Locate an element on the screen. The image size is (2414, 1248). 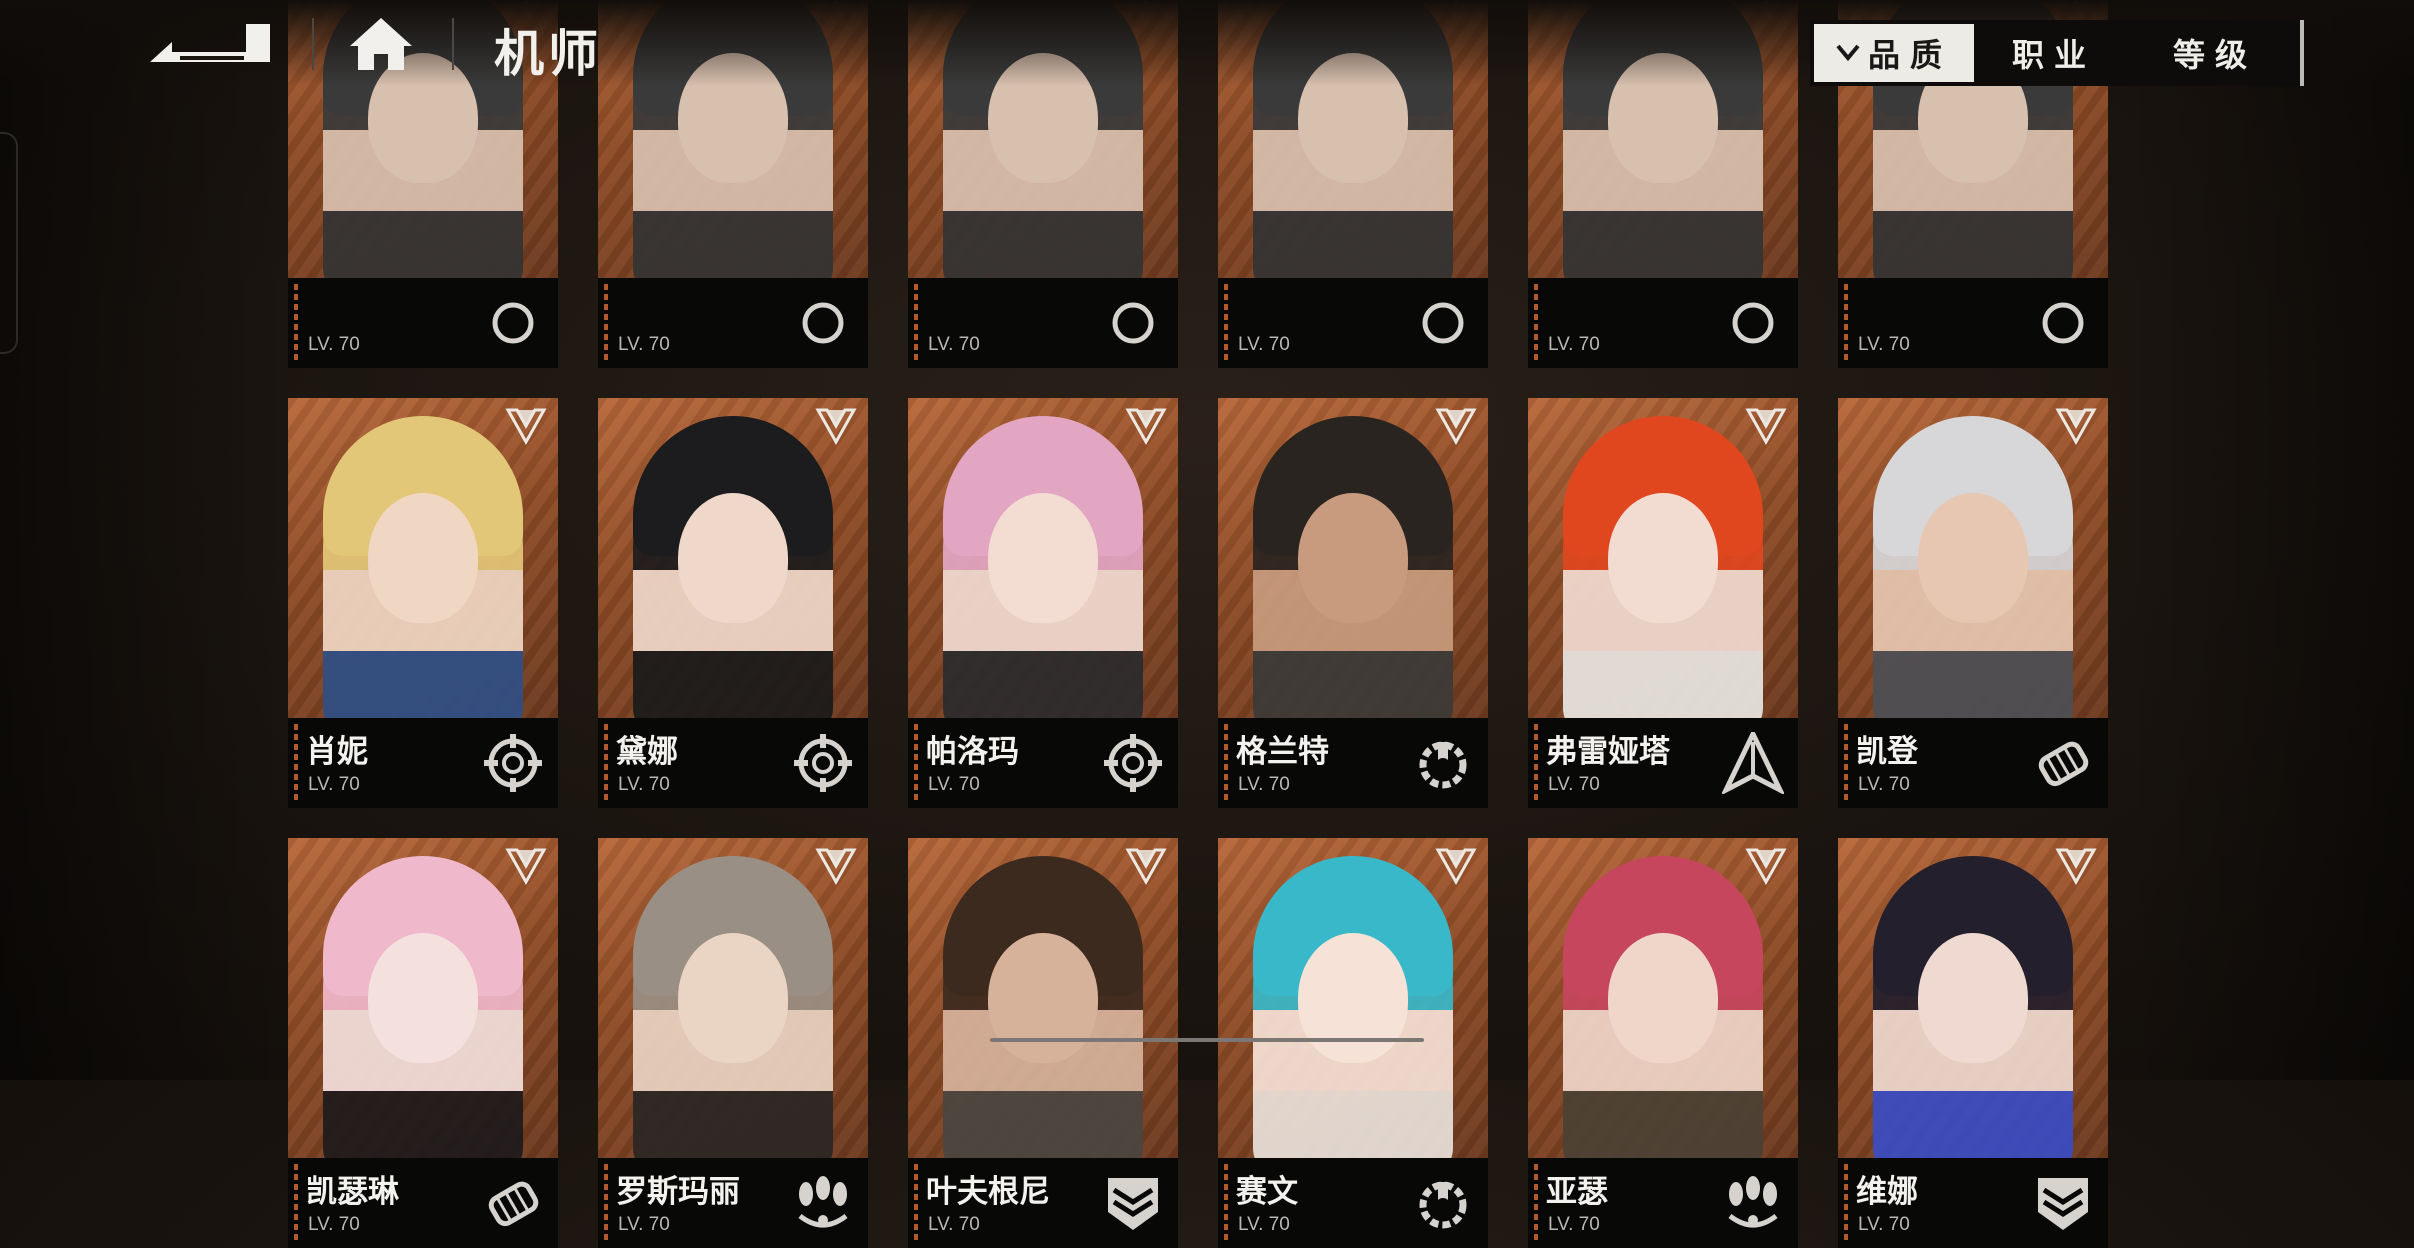
sort-tabs: 品质 职业 等级 is located at coordinates (2057, 53).